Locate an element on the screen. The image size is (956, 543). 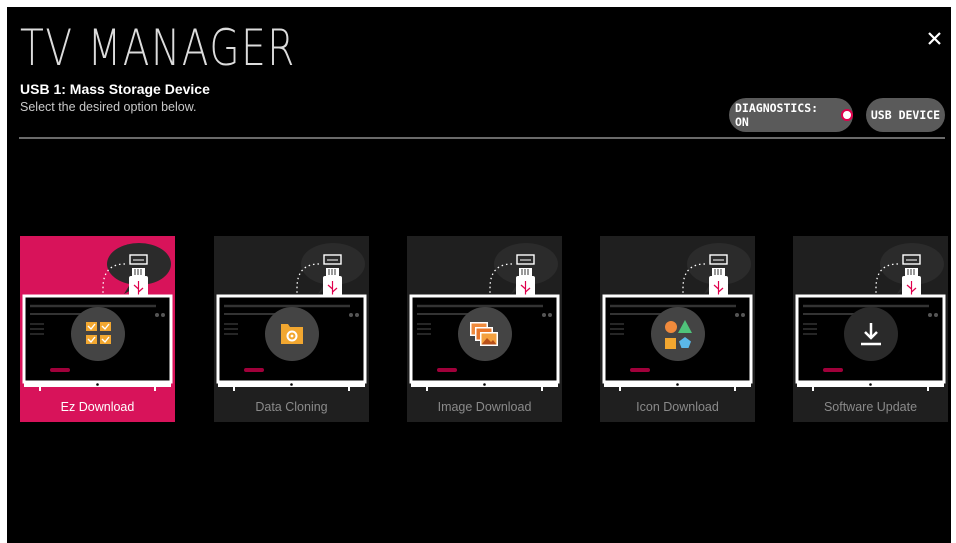
usb-device-label: USB DEVICE is located at coordinates (905, 115).